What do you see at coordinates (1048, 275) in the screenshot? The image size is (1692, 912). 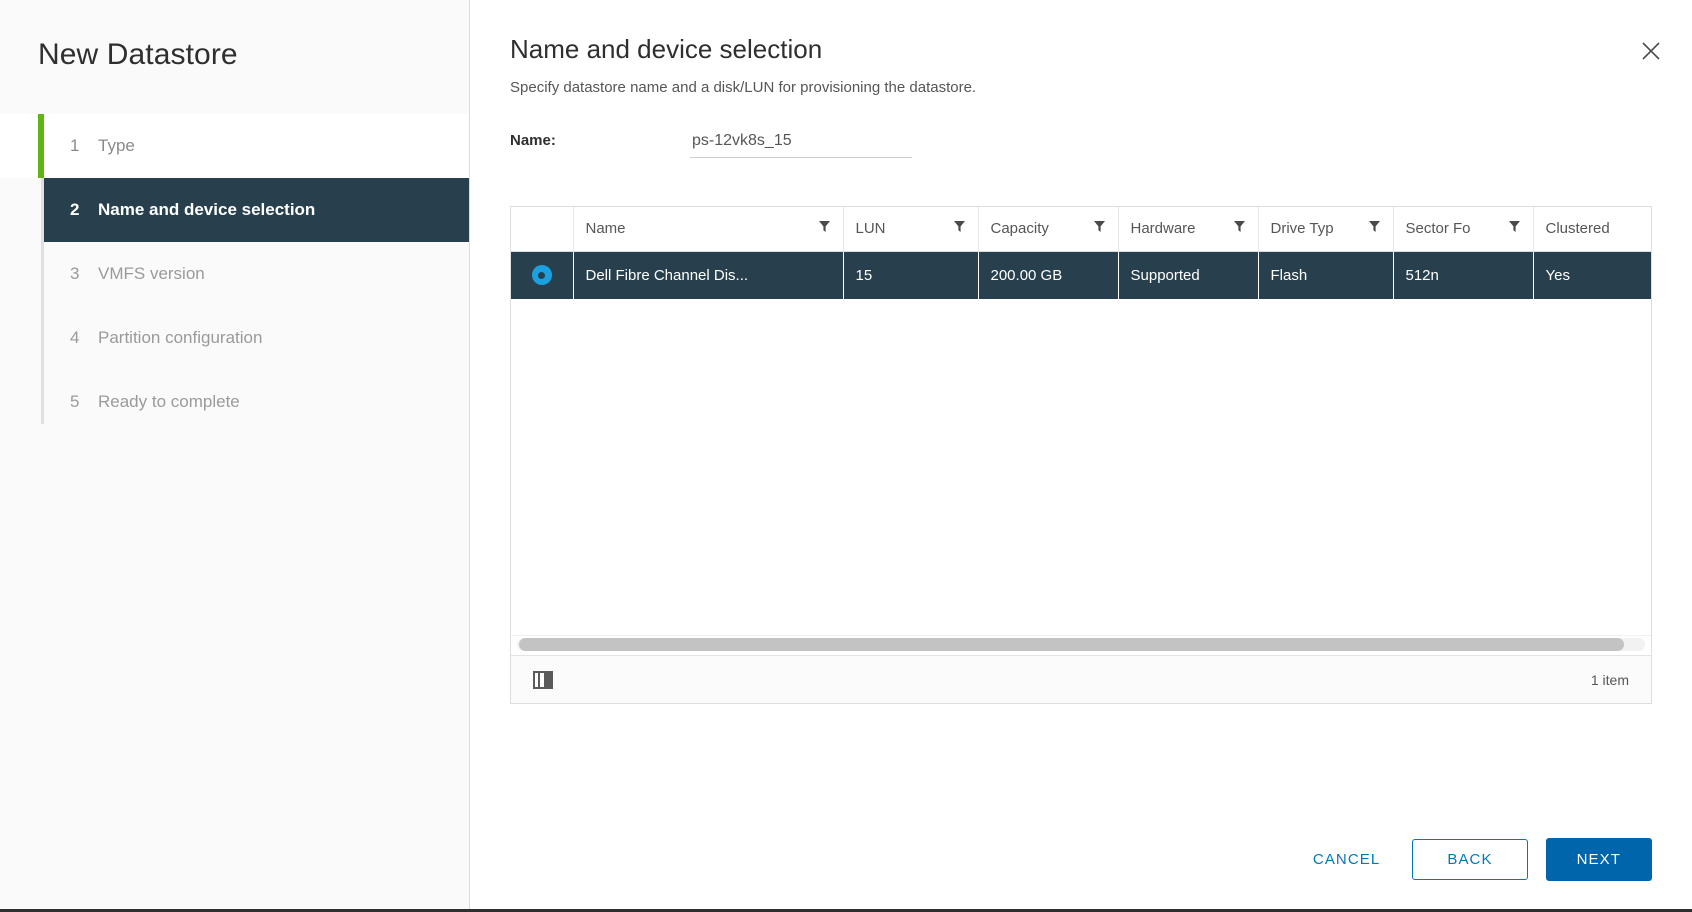 I see `cell-capacity: 200.00 GB` at bounding box center [1048, 275].